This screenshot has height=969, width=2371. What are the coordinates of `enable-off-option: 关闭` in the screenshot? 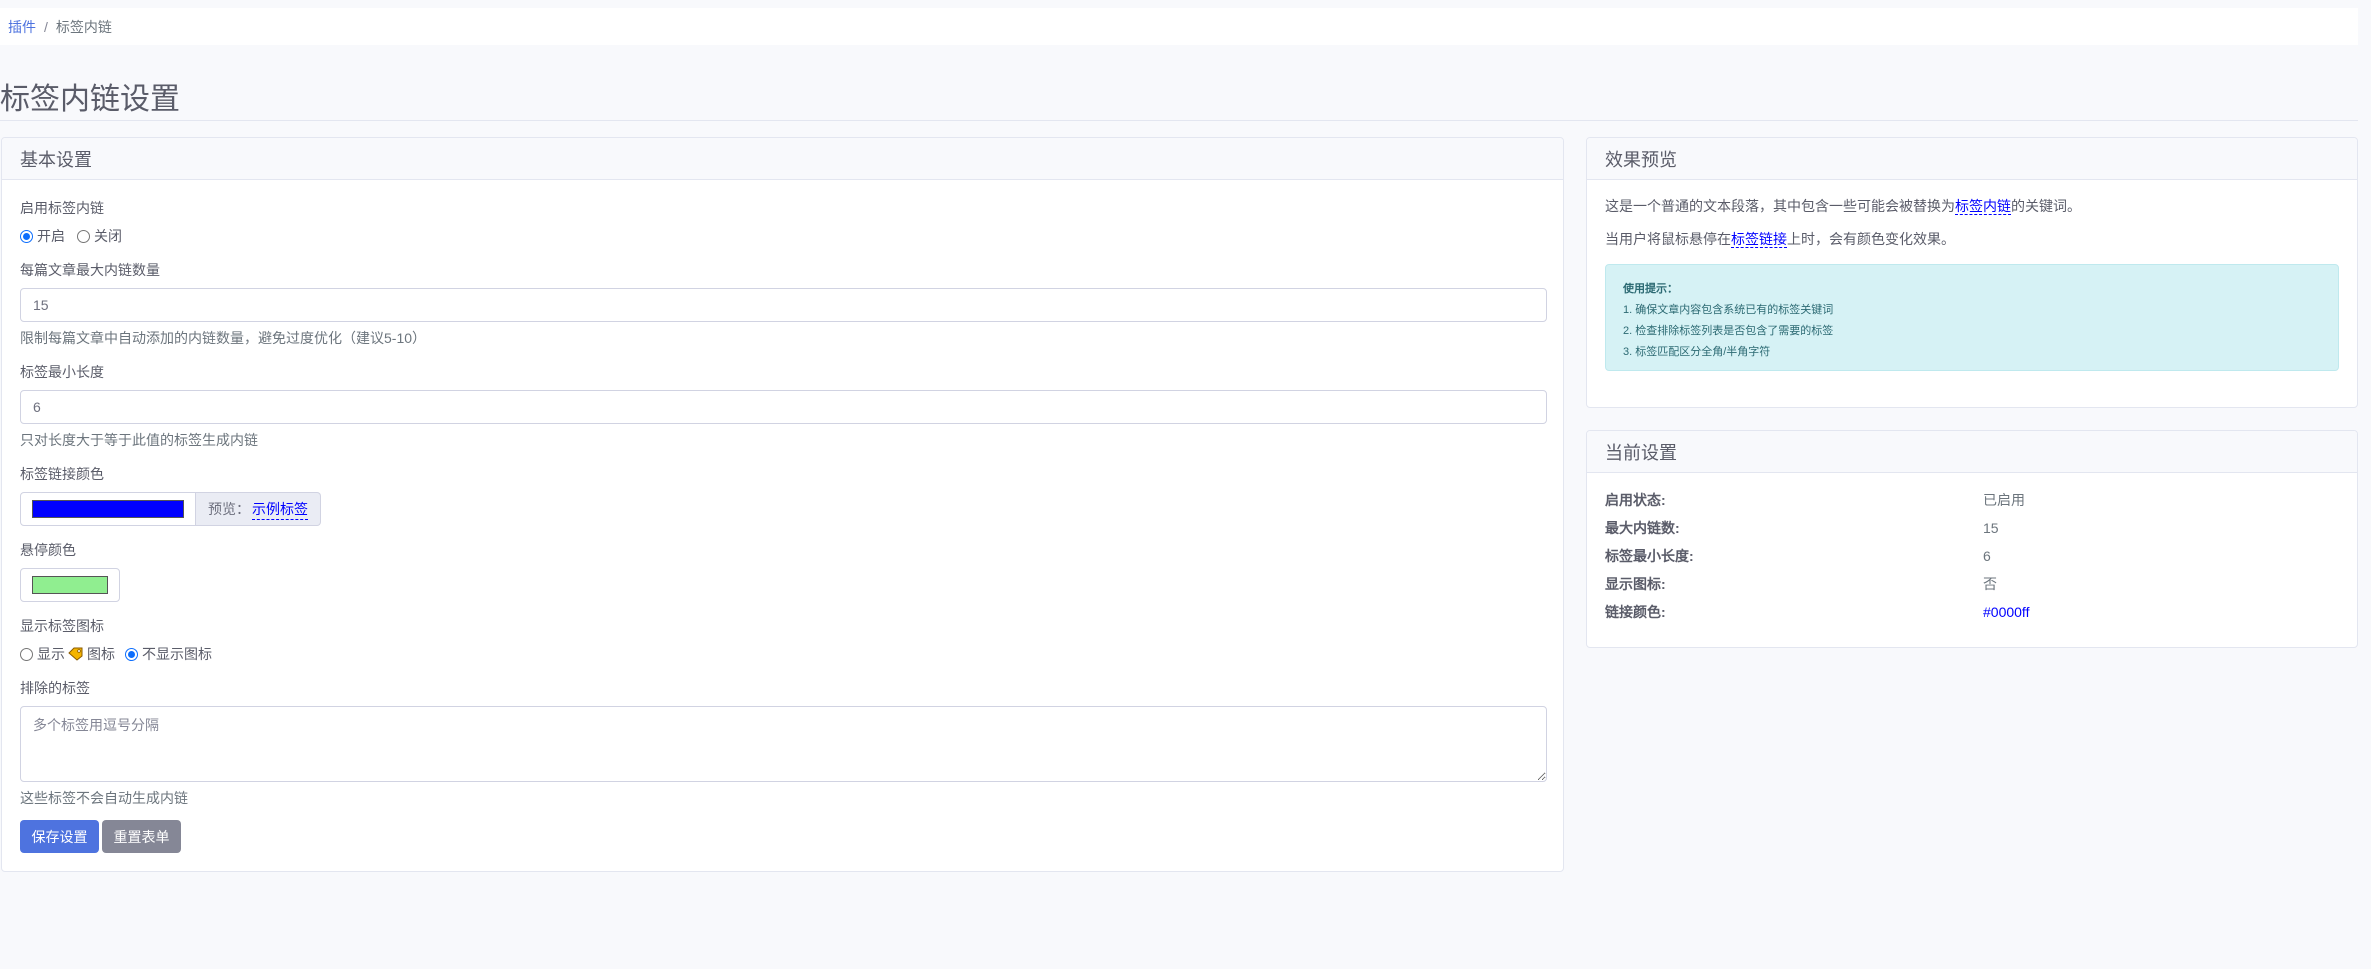 It's located at (99, 236).